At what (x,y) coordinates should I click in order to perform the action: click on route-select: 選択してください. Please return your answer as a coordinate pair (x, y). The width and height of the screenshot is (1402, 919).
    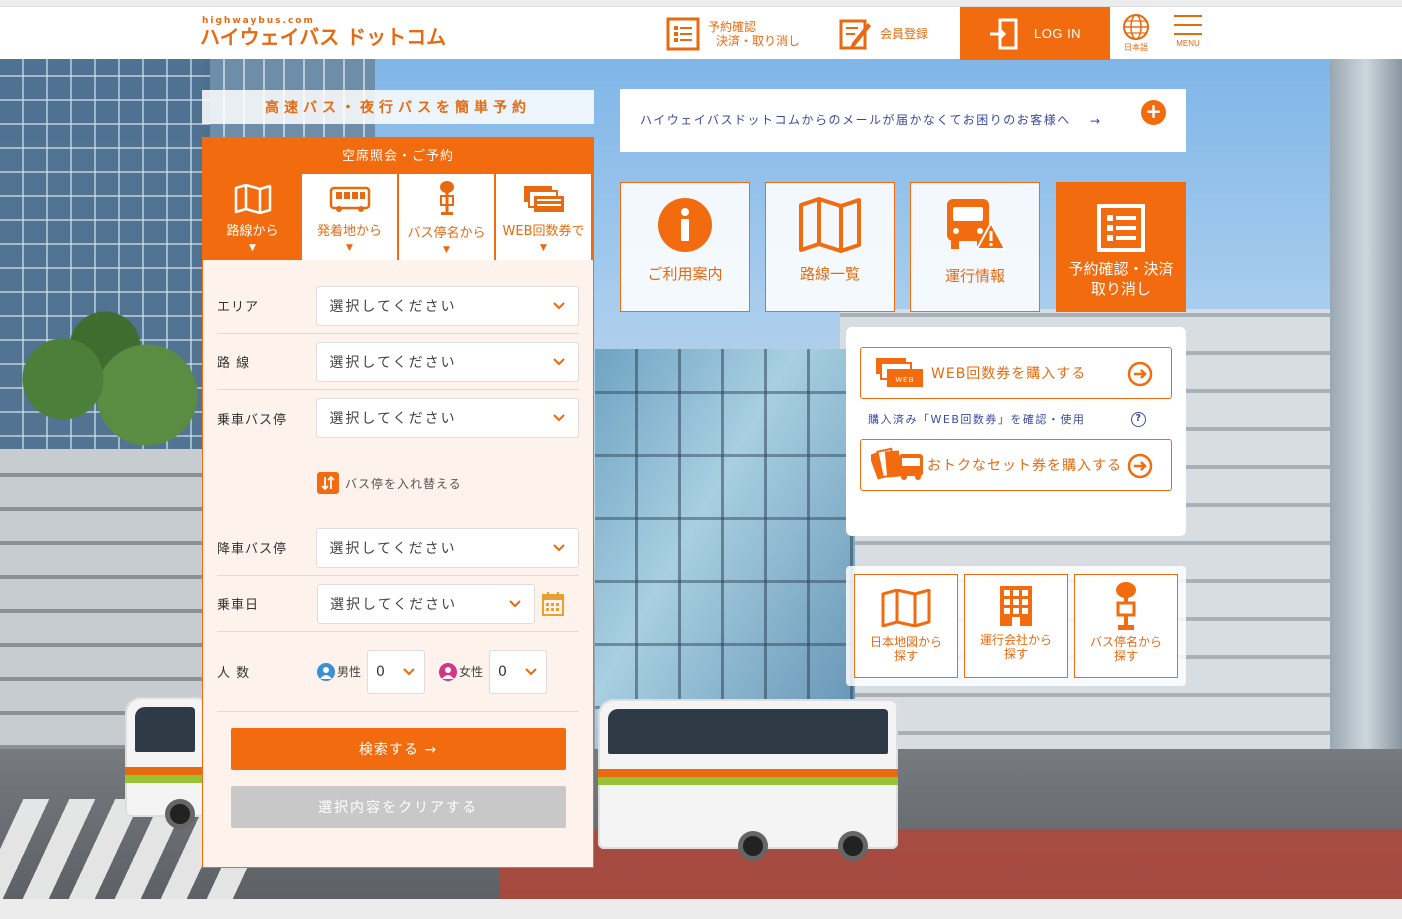
    Looking at the image, I should click on (447, 361).